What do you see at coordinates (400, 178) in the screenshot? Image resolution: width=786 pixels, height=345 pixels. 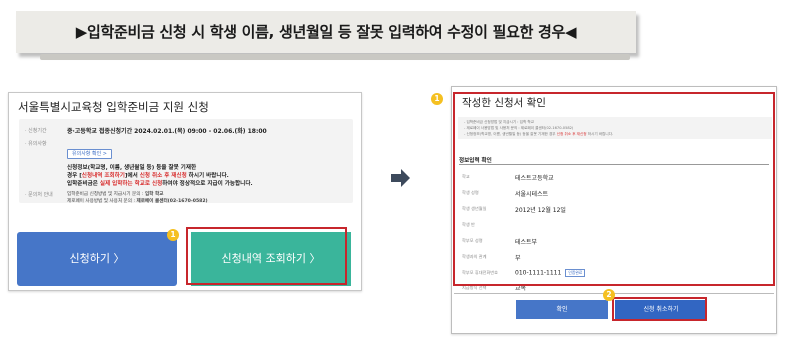 I see `arrow-right-icon` at bounding box center [400, 178].